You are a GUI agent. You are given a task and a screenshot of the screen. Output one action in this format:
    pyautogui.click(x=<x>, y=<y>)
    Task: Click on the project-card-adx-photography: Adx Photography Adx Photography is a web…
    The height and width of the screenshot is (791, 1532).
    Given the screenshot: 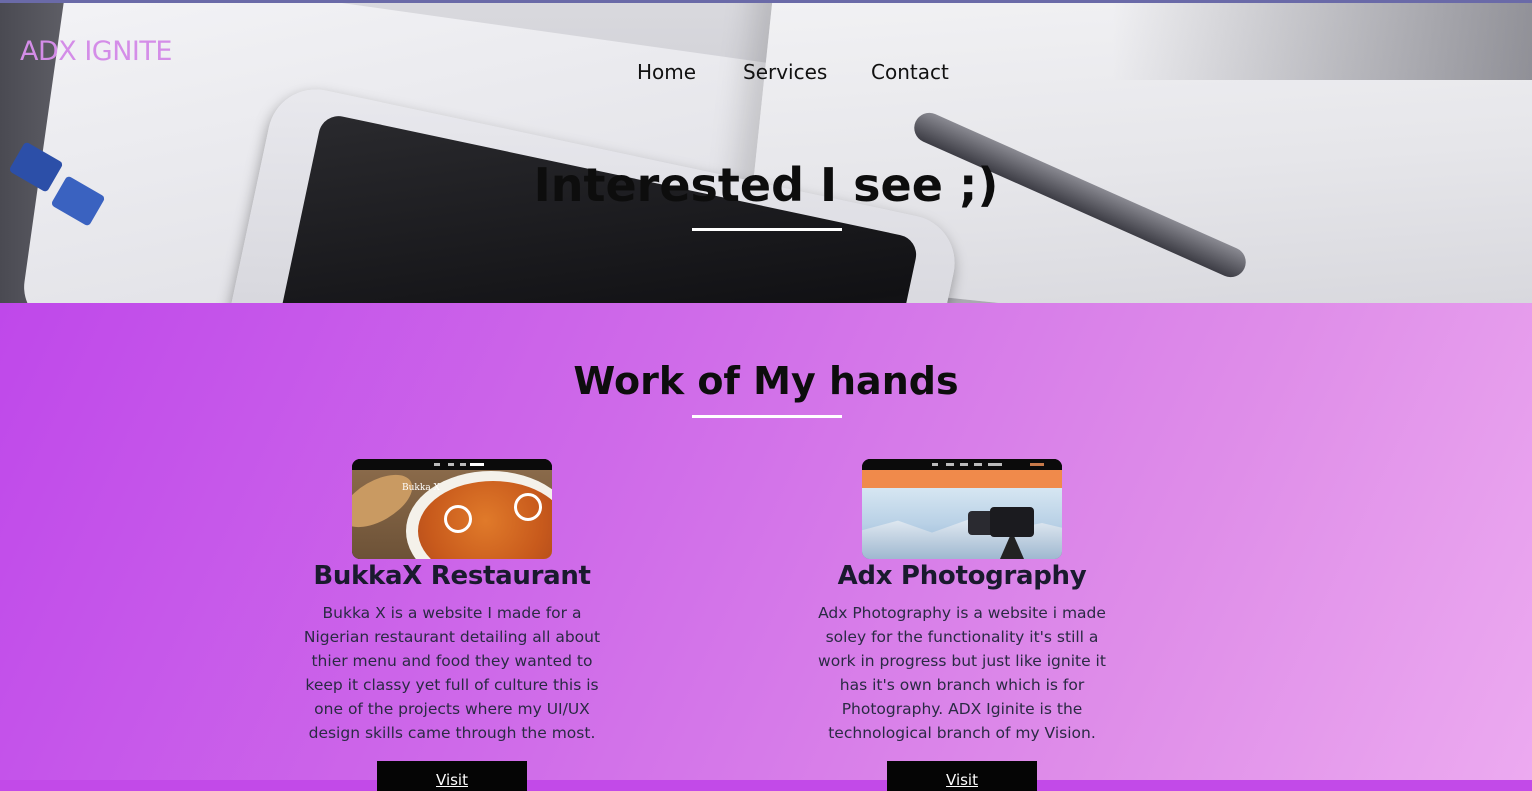 What is the action you would take?
    pyautogui.click(x=962, y=625)
    